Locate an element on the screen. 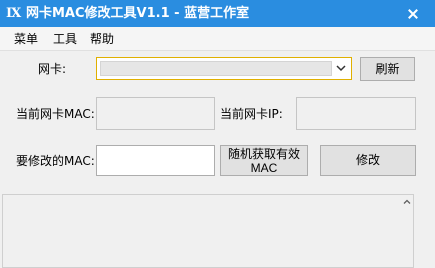 The height and width of the screenshot is (268, 435). refresh-button: 刷新 is located at coordinates (387, 69).